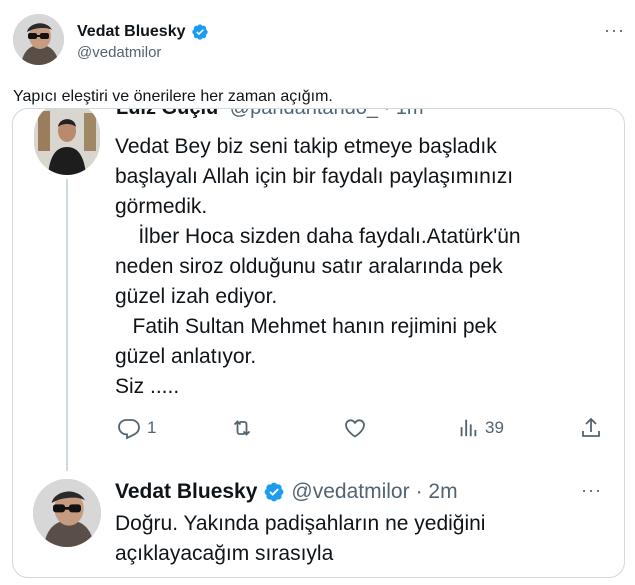 This screenshot has height=585, width=635. Describe the element at coordinates (167, 114) in the screenshot. I see `quoted-author-name: Luiz Güçlü` at that location.